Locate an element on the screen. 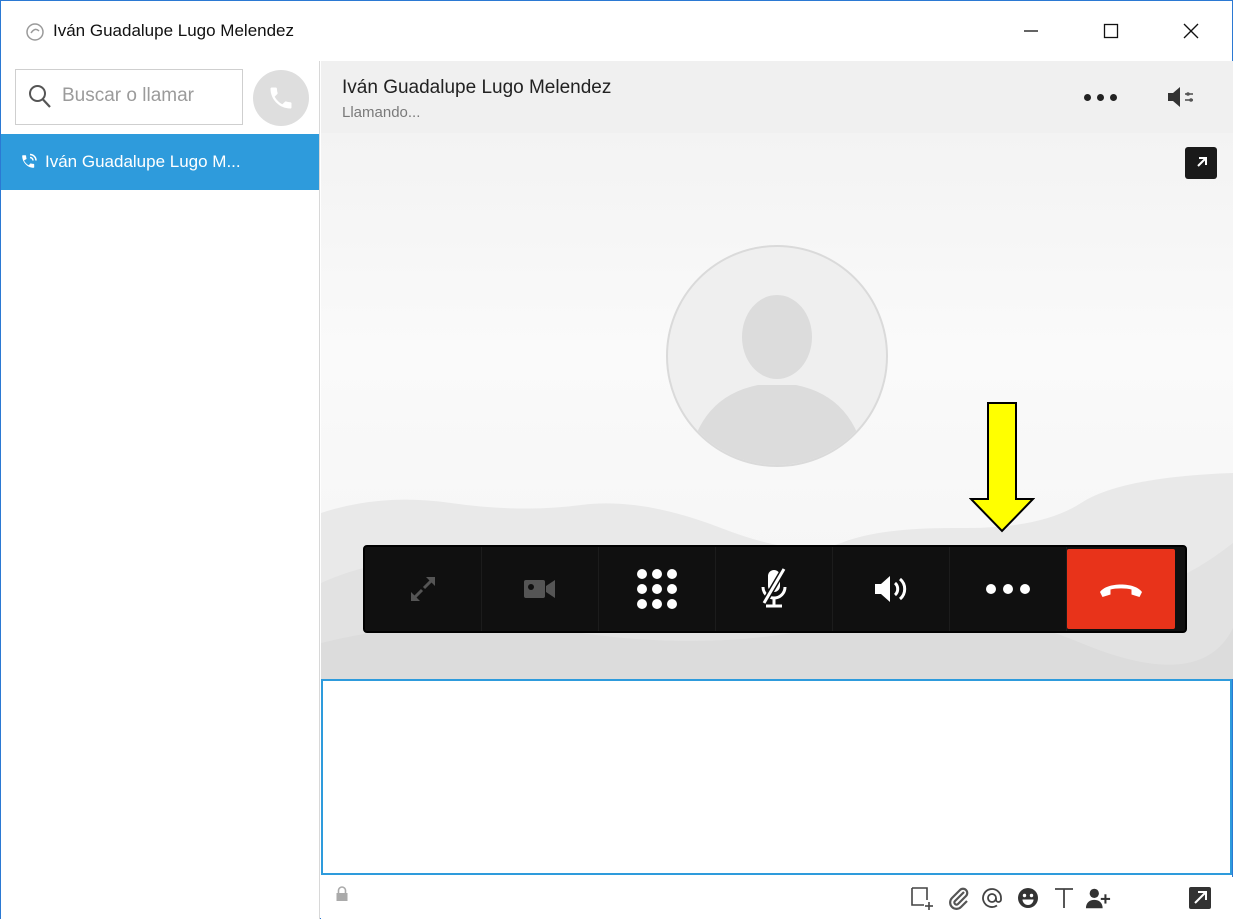 This screenshot has height=919, width=1233. attachment-button is located at coordinates (958, 898).